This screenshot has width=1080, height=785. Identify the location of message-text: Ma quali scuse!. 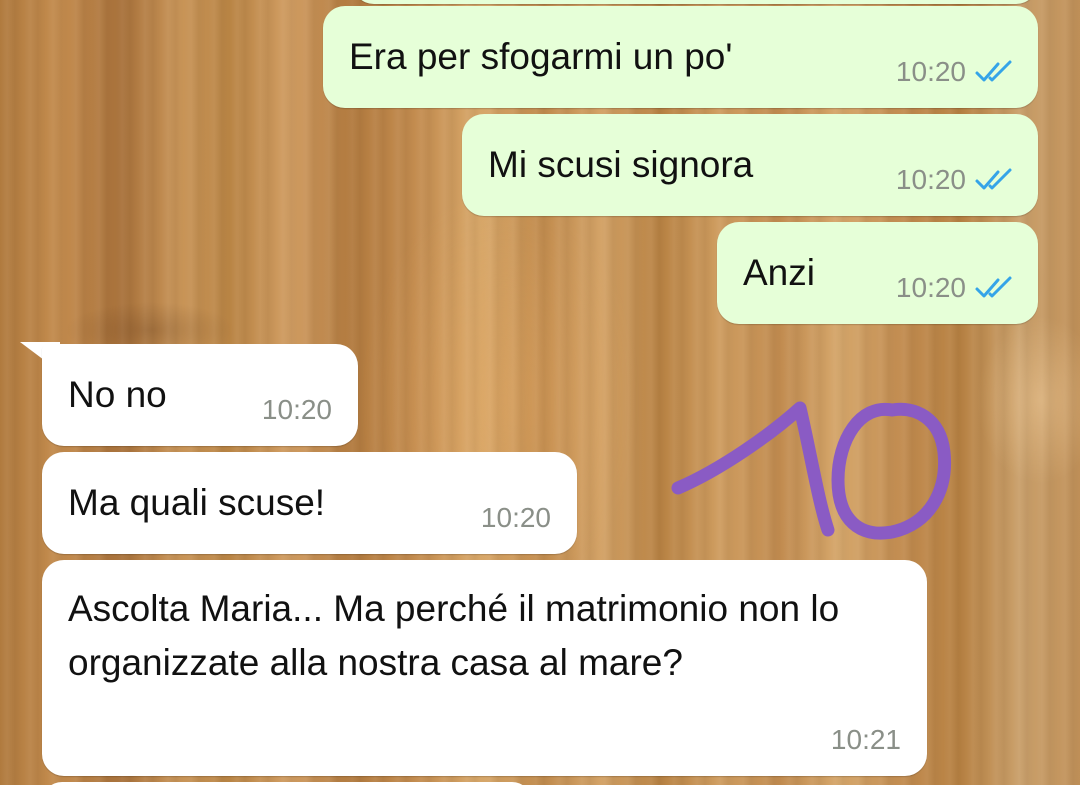
(197, 502).